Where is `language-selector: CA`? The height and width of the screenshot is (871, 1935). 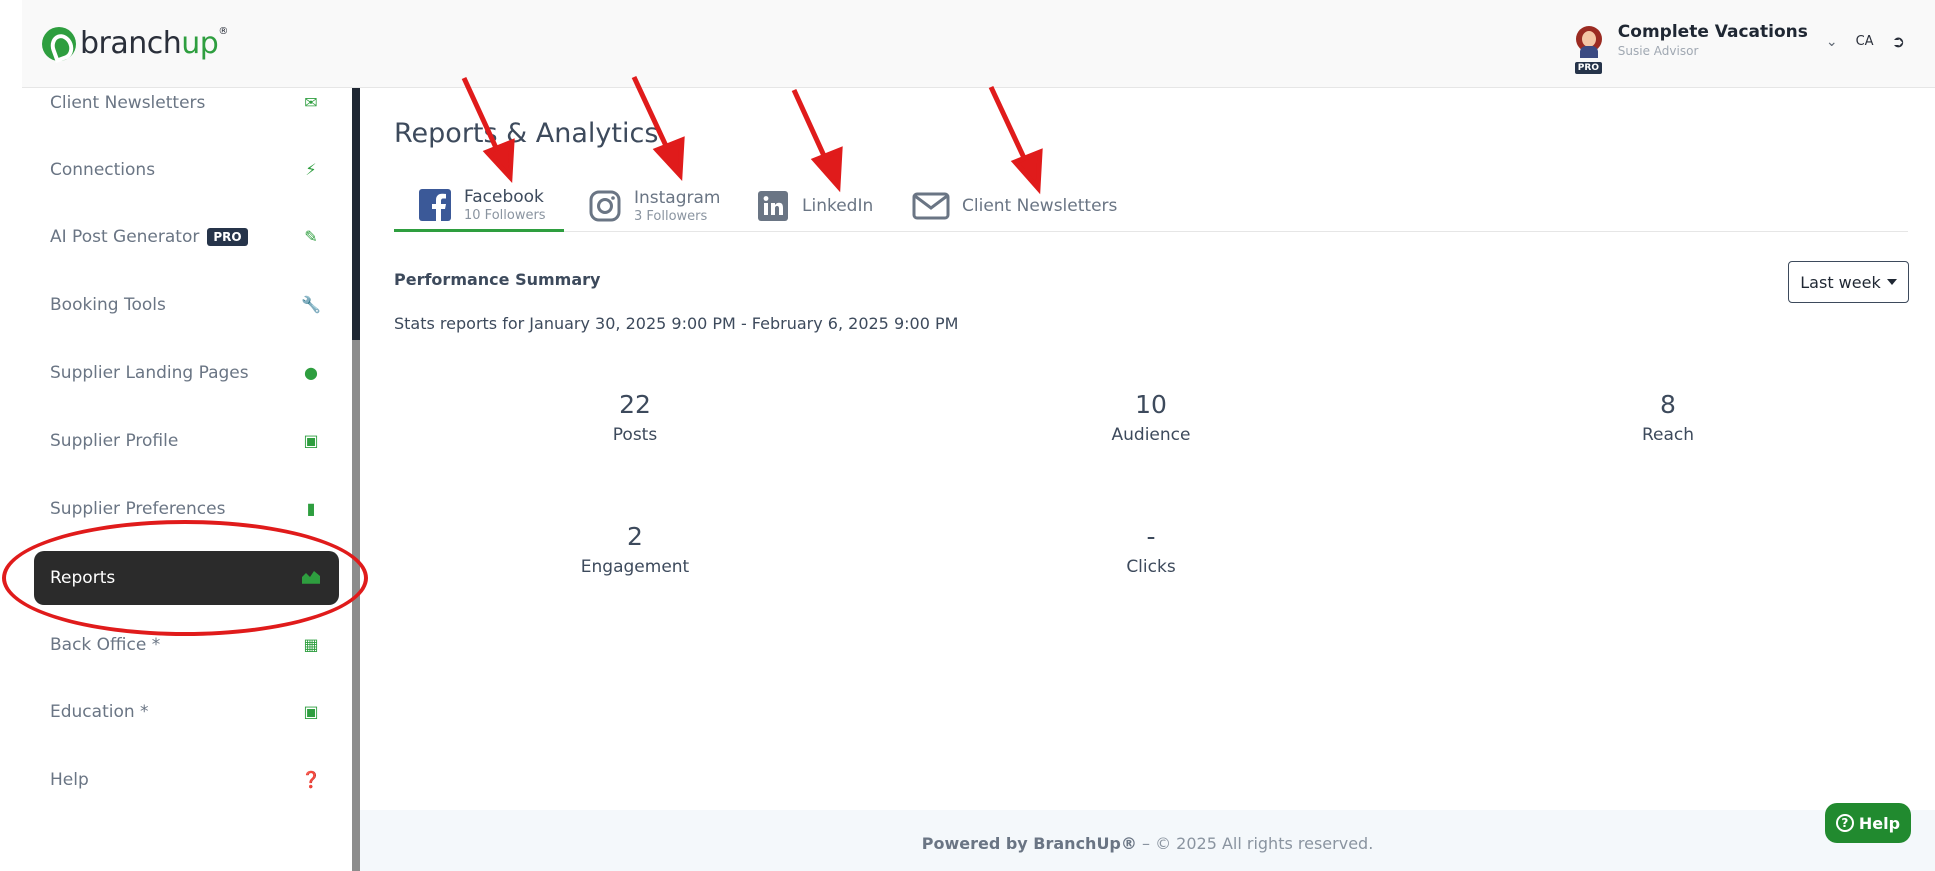 language-selector: CA is located at coordinates (1865, 41).